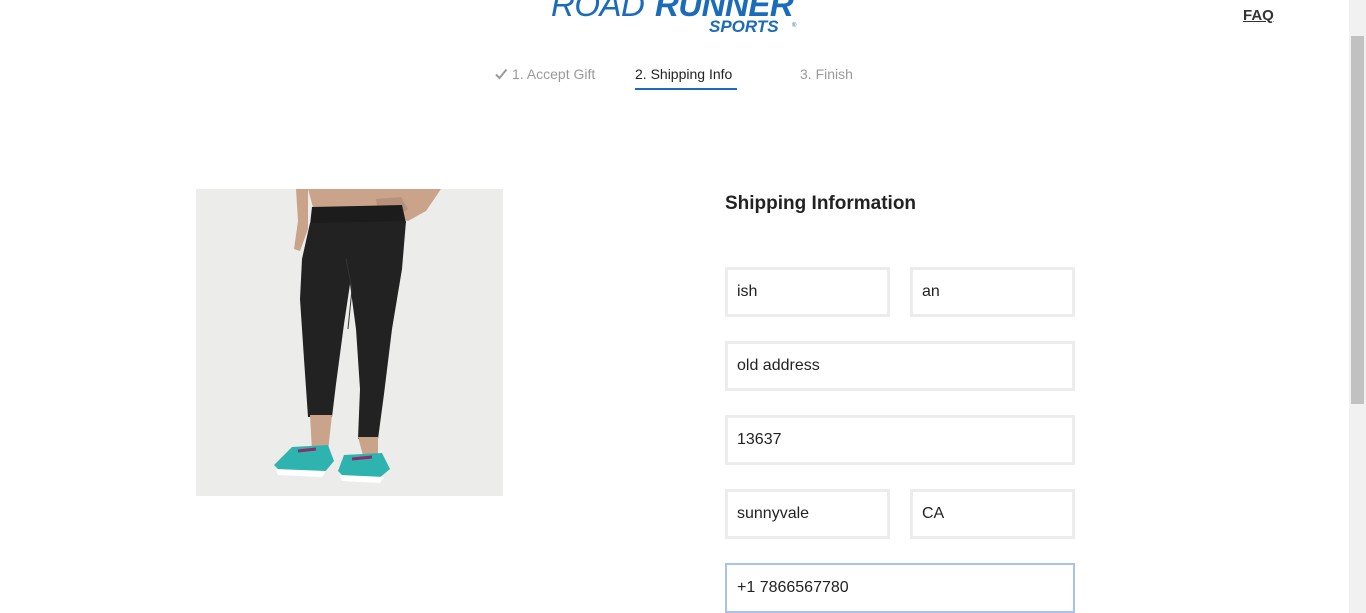  I want to click on step-finish: 3. Finish, so click(826, 74).